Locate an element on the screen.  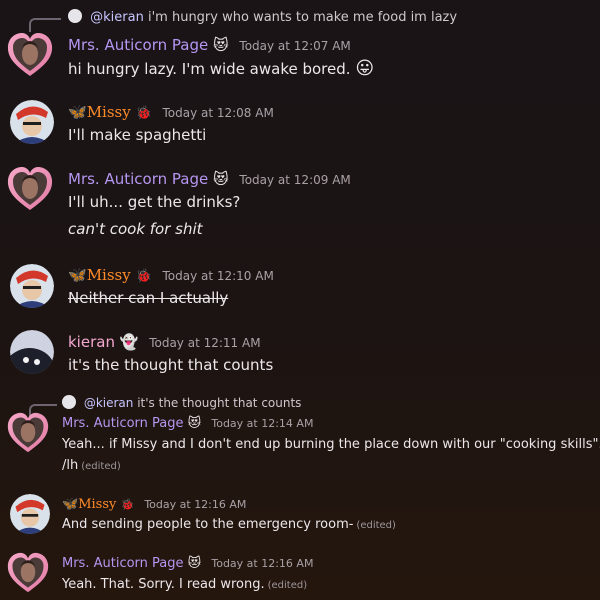
message-text: Yeah. That. Sorry. I read wrong. is located at coordinates (163, 584).